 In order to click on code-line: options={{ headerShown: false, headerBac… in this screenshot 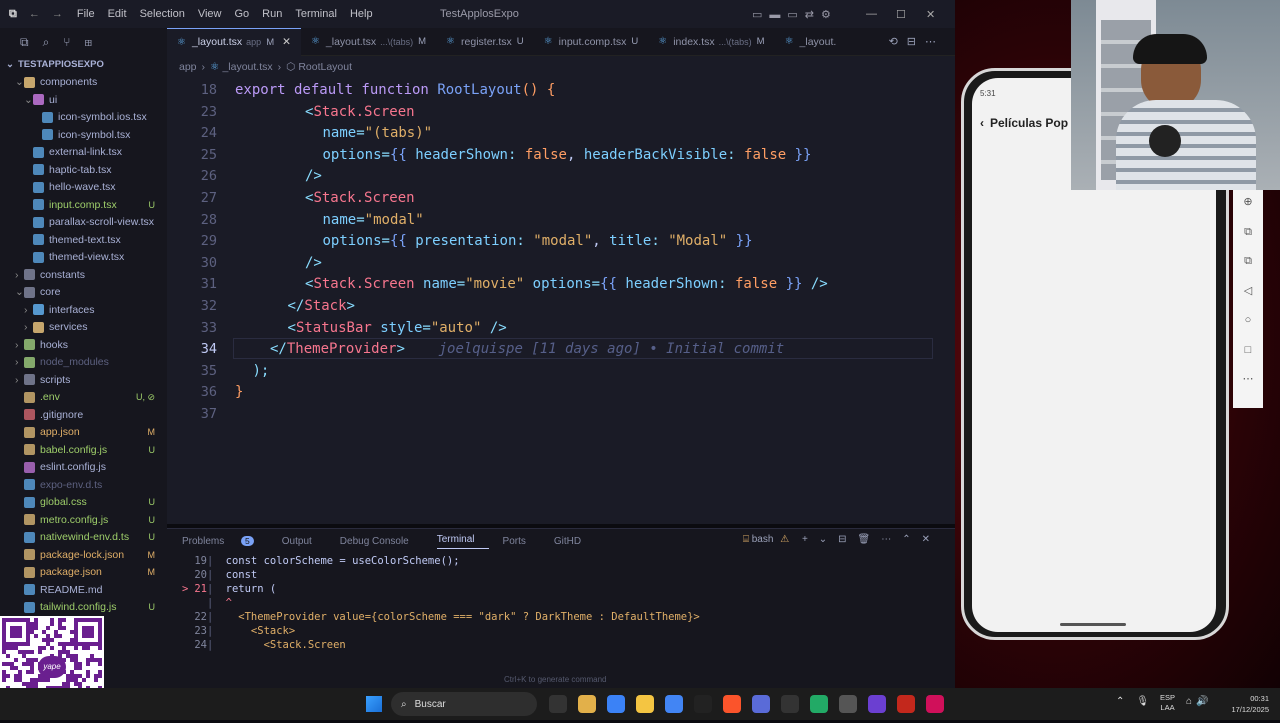, I will do `click(567, 155)`.